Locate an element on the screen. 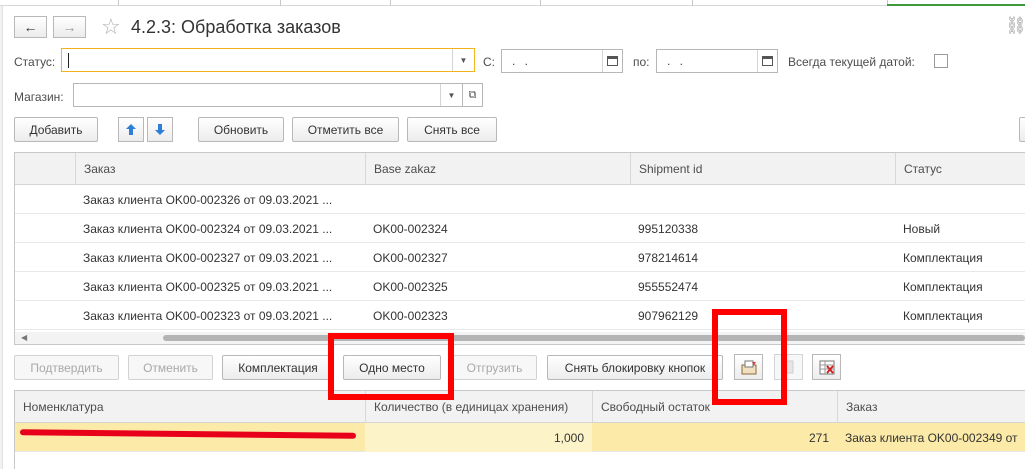 The image size is (1025, 469). status-field: ▼ is located at coordinates (268, 60).